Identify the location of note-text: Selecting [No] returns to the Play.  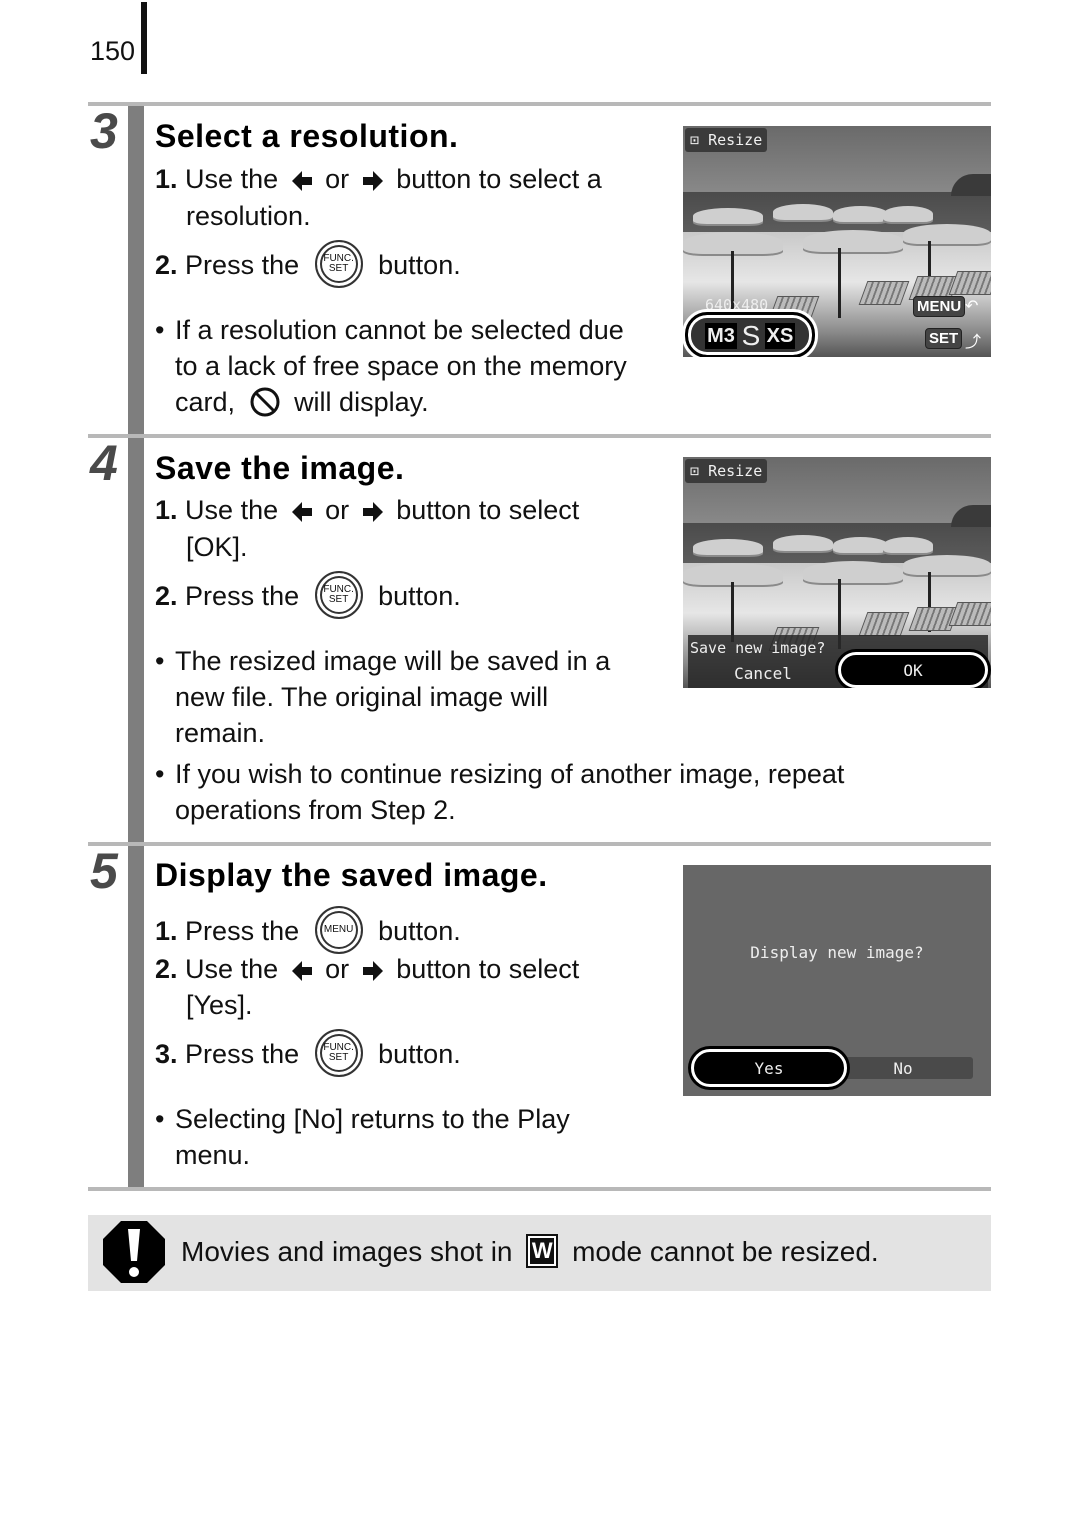
(372, 1119).